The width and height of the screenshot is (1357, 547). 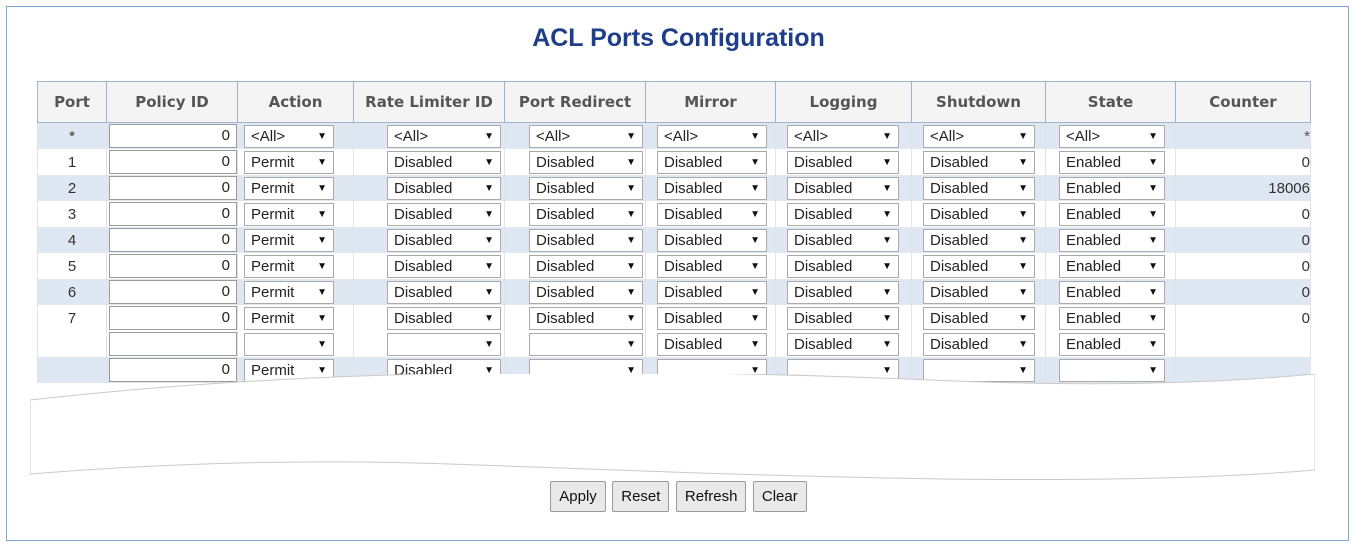 What do you see at coordinates (289, 344) in the screenshot?
I see `action-select: ▼` at bounding box center [289, 344].